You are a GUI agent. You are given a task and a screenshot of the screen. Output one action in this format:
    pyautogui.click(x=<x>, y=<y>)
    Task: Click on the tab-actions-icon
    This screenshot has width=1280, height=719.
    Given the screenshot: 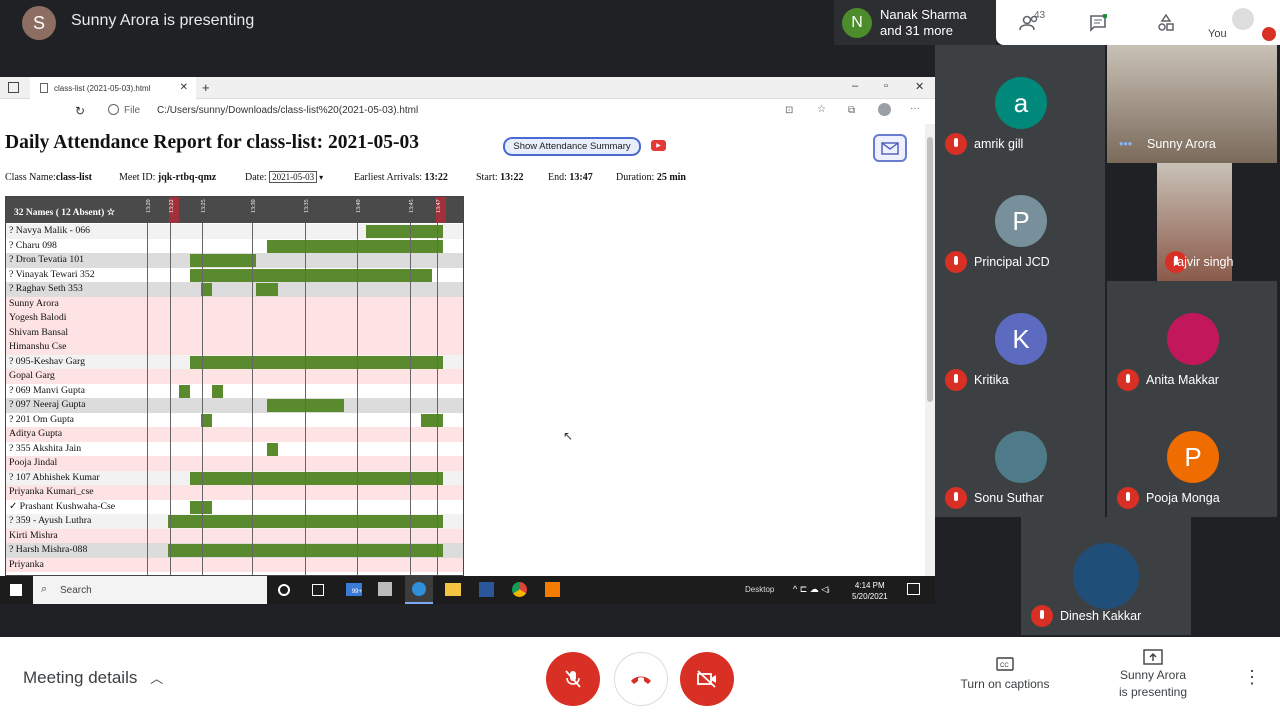 What is the action you would take?
    pyautogui.click(x=13, y=87)
    